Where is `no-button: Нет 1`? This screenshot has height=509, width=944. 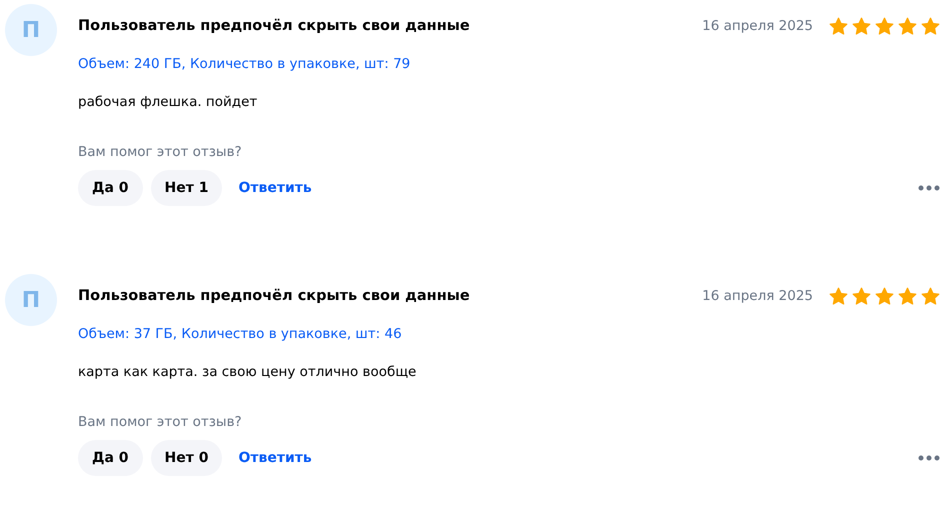
no-button: Нет 1 is located at coordinates (186, 188).